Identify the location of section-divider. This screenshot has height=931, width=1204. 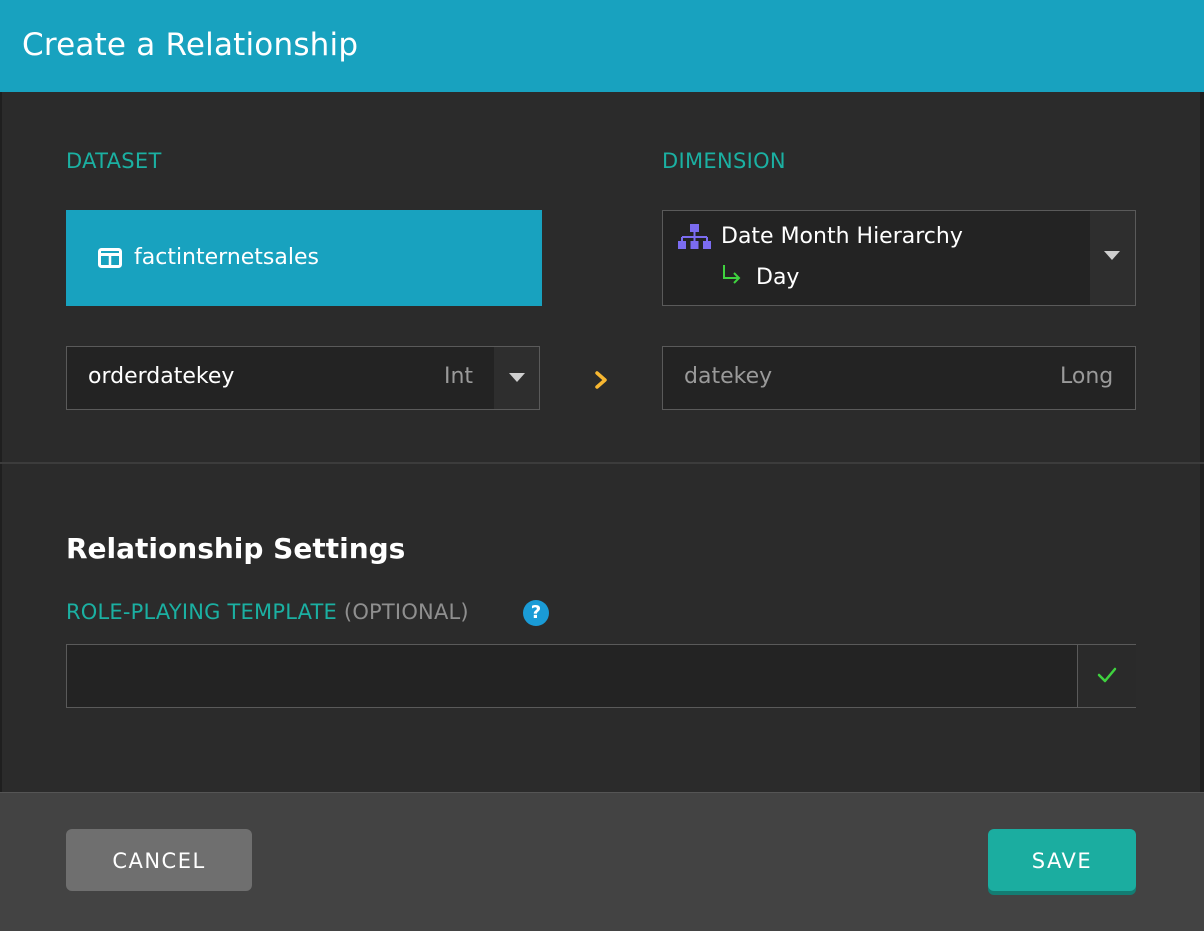
(602, 463).